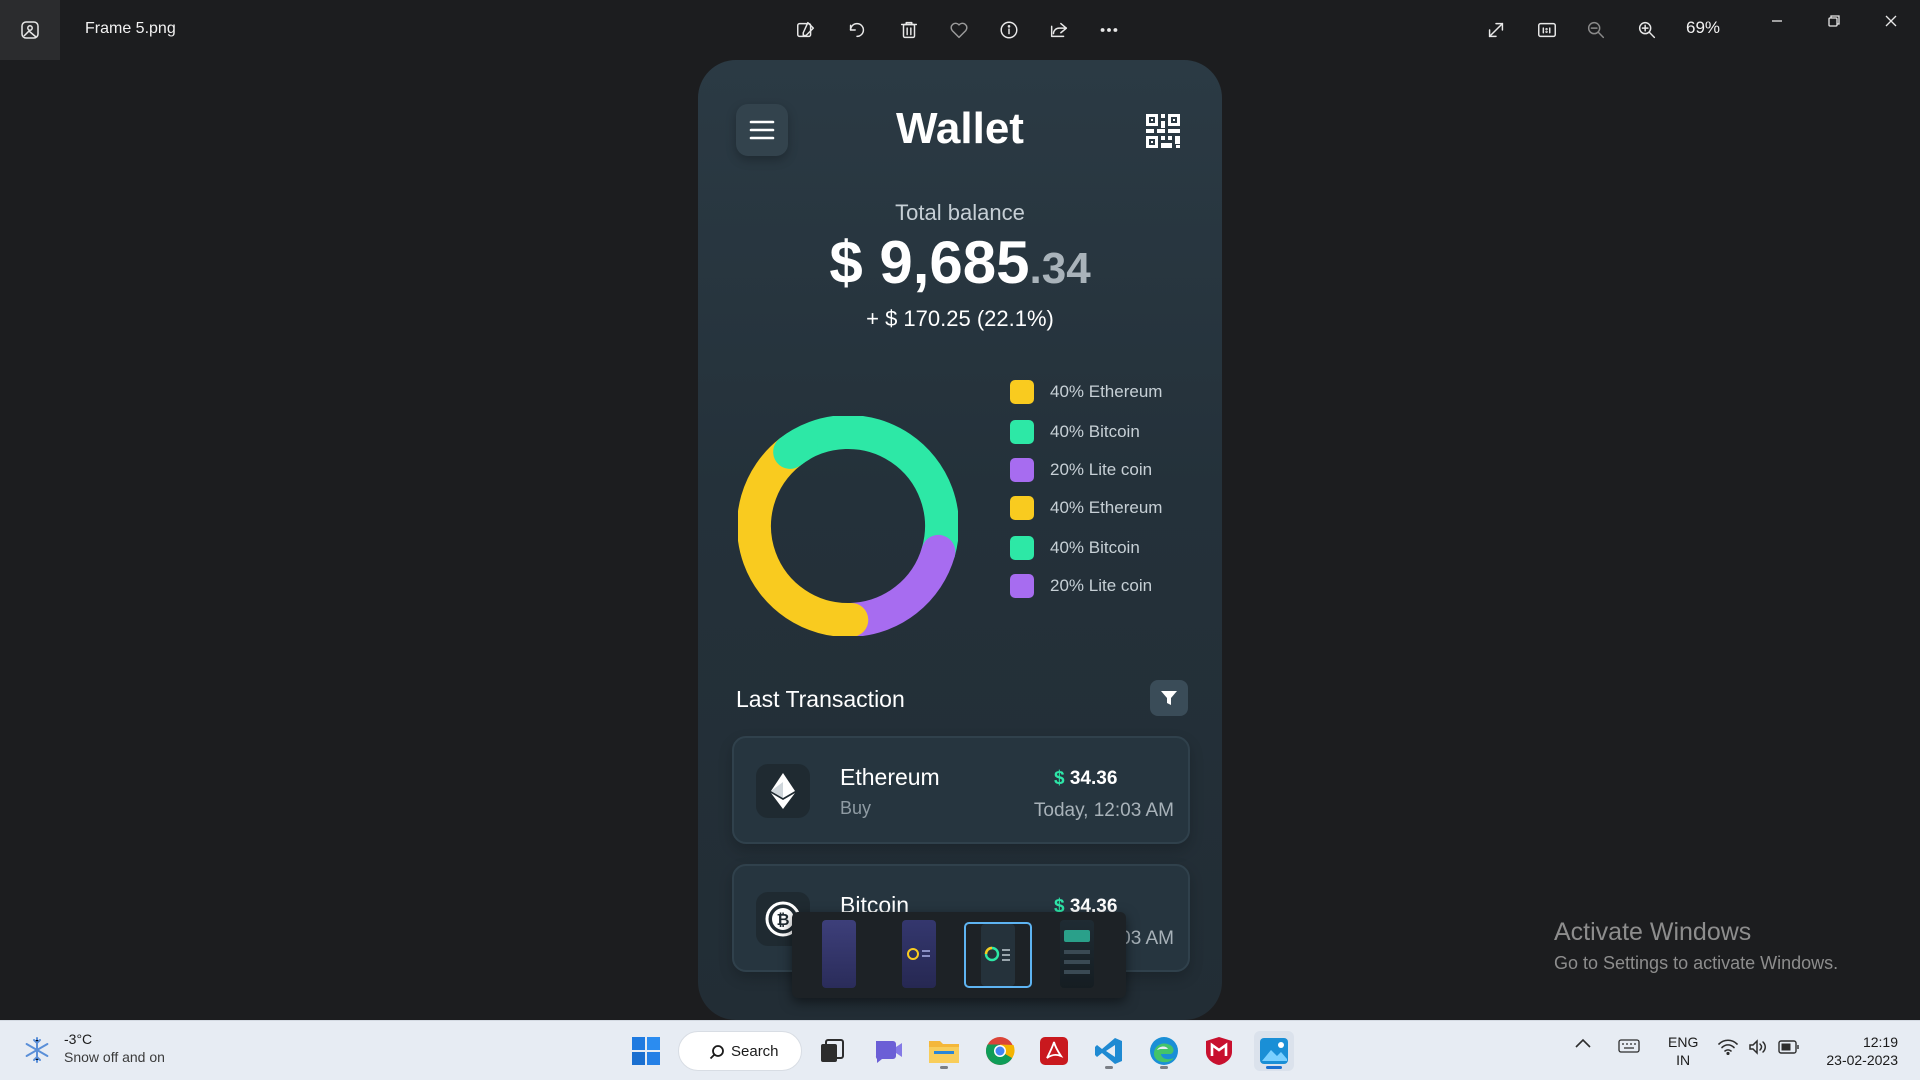  What do you see at coordinates (1060, 268) in the screenshot?
I see `balance-cents: .34` at bounding box center [1060, 268].